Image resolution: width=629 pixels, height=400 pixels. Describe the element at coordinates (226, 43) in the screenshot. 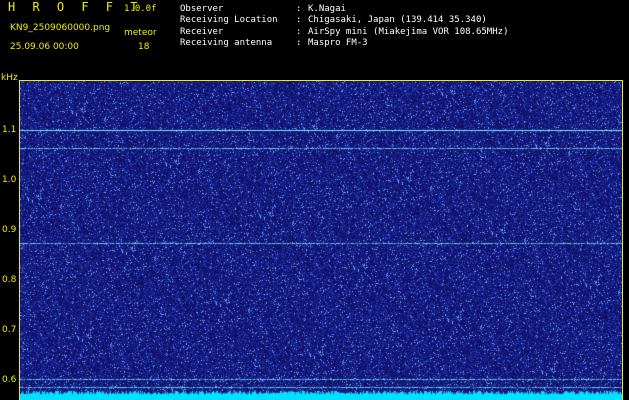

I see `meta-label-antenna: Receiving antenna` at that location.